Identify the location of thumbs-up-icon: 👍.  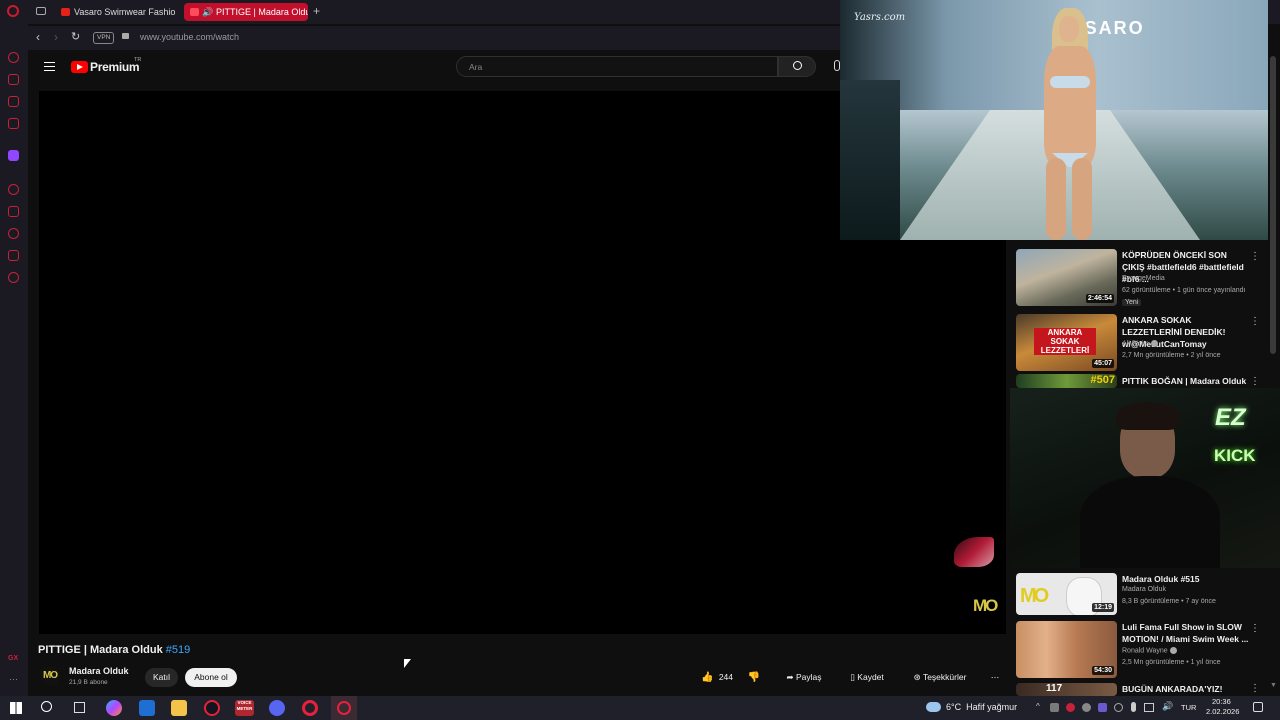
(707, 677).